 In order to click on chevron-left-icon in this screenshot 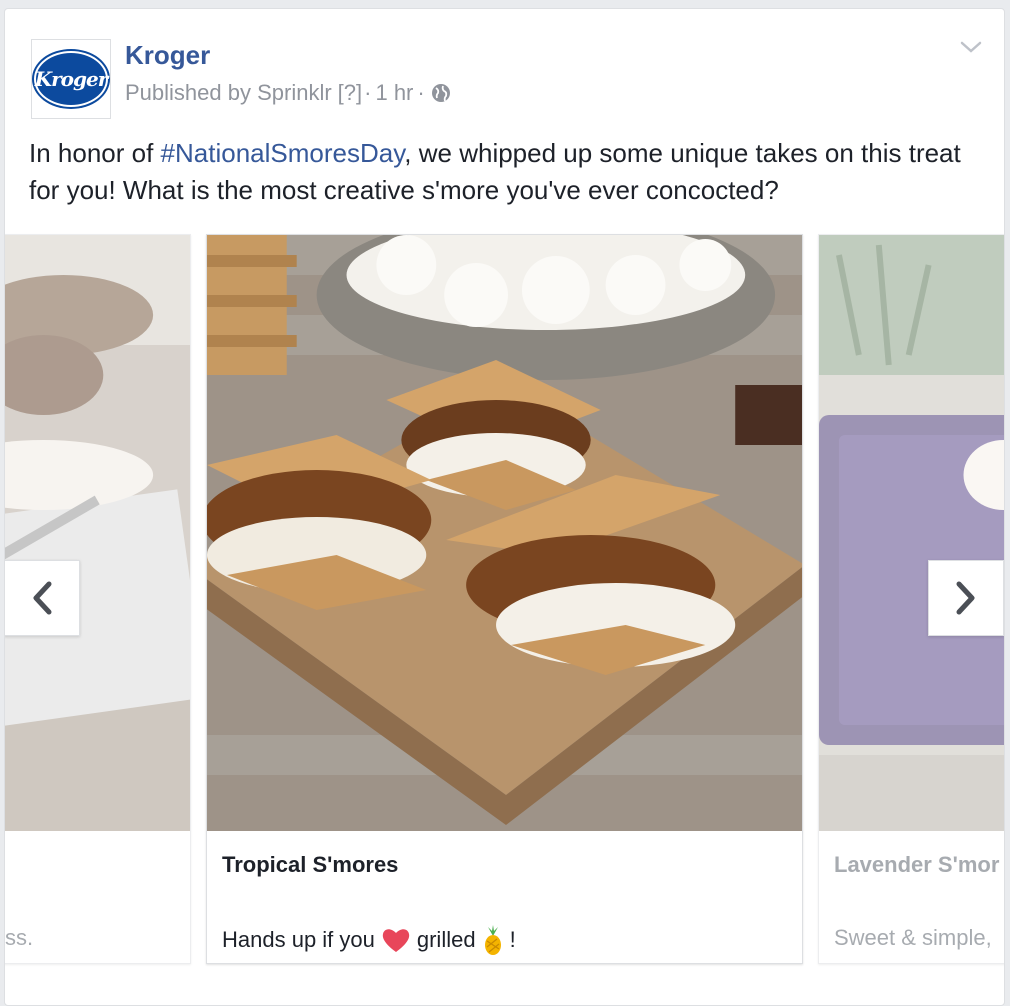, I will do `click(42, 598)`.